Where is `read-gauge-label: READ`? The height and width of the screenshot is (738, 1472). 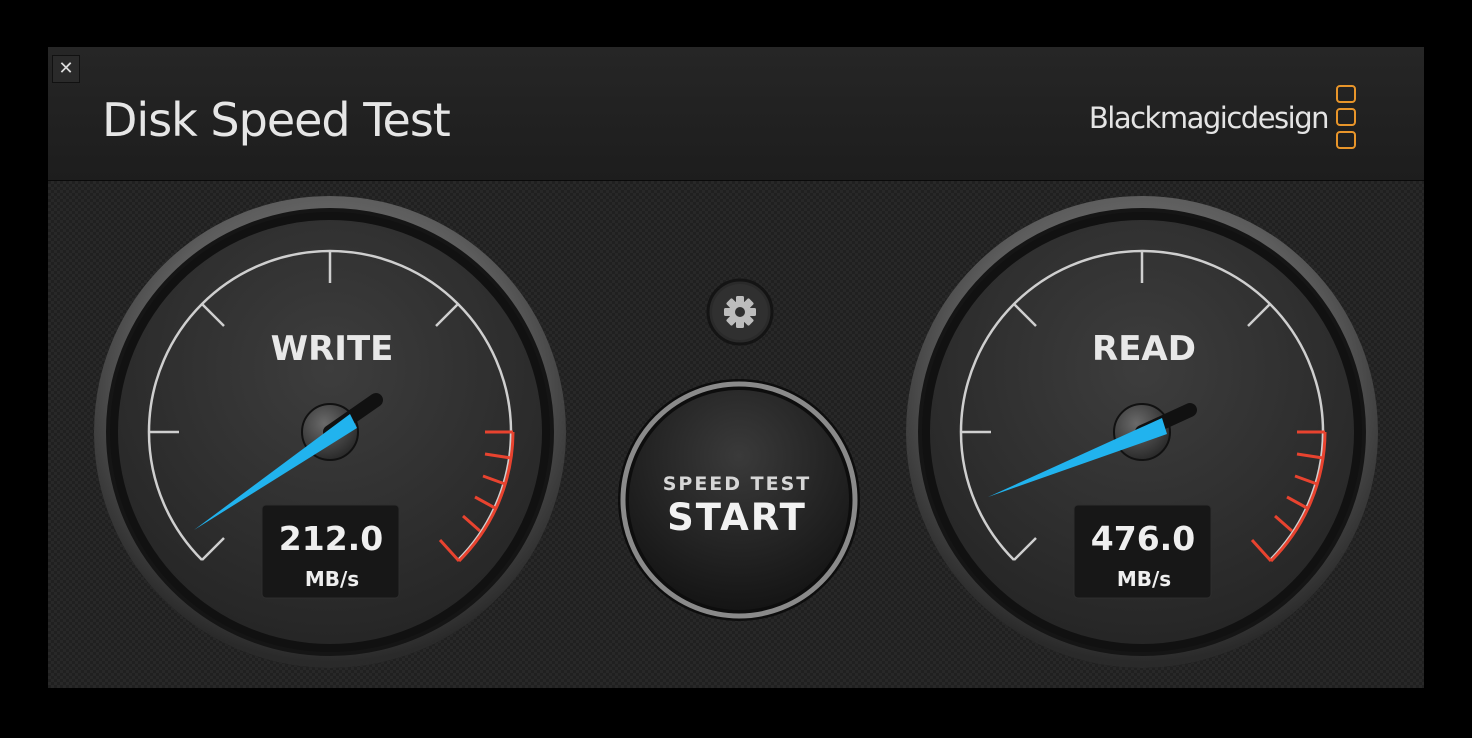
read-gauge-label: READ is located at coordinates (1144, 349).